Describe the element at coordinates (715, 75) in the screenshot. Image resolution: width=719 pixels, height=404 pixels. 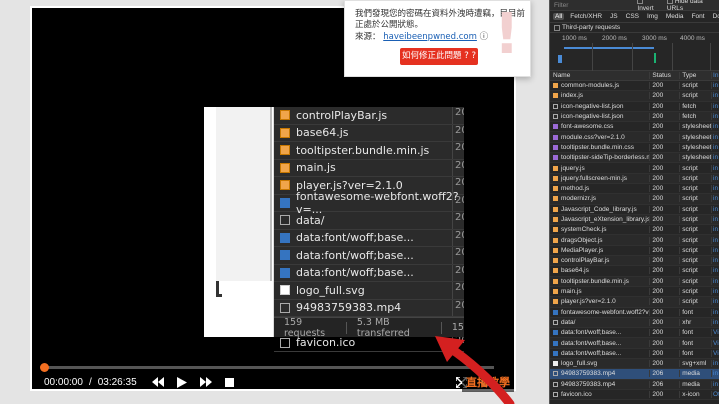
I see `column-initiator: In` at that location.